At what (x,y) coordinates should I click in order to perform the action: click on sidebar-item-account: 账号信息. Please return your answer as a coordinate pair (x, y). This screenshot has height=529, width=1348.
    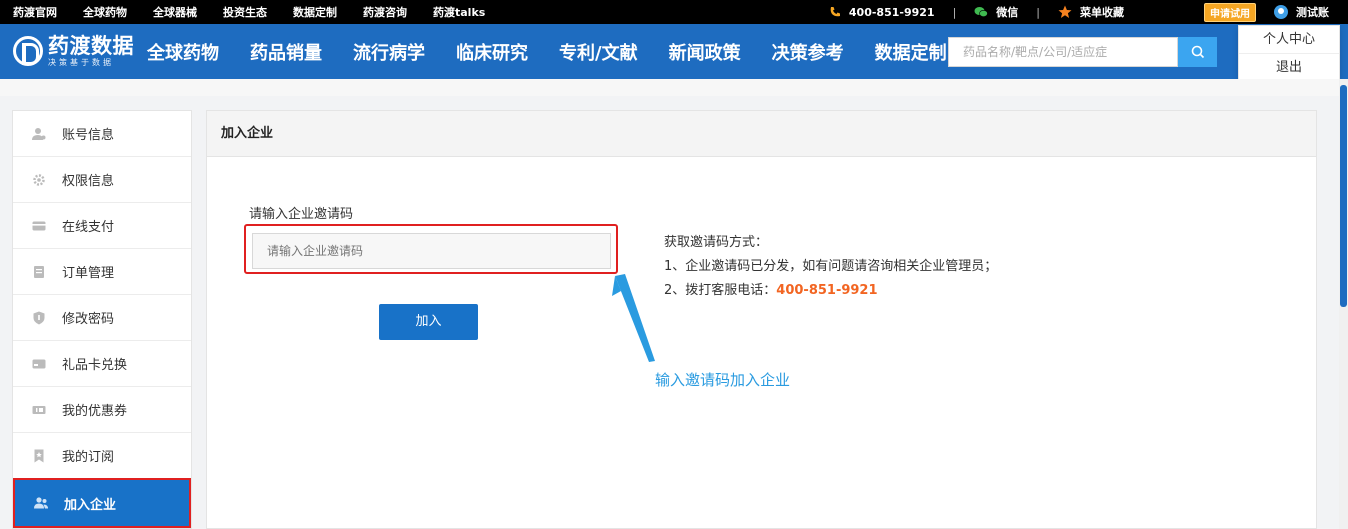
    Looking at the image, I should click on (102, 134).